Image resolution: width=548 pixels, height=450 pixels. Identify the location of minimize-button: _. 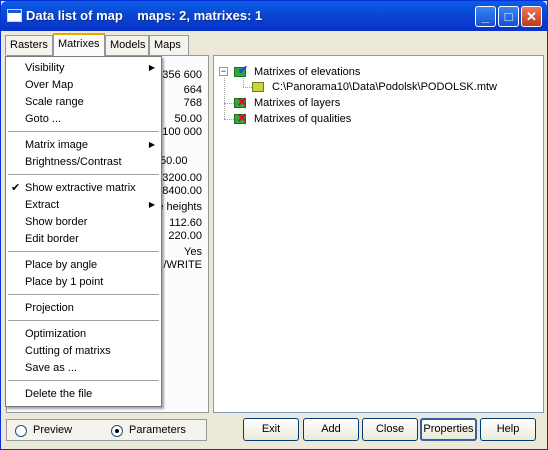
(485, 16).